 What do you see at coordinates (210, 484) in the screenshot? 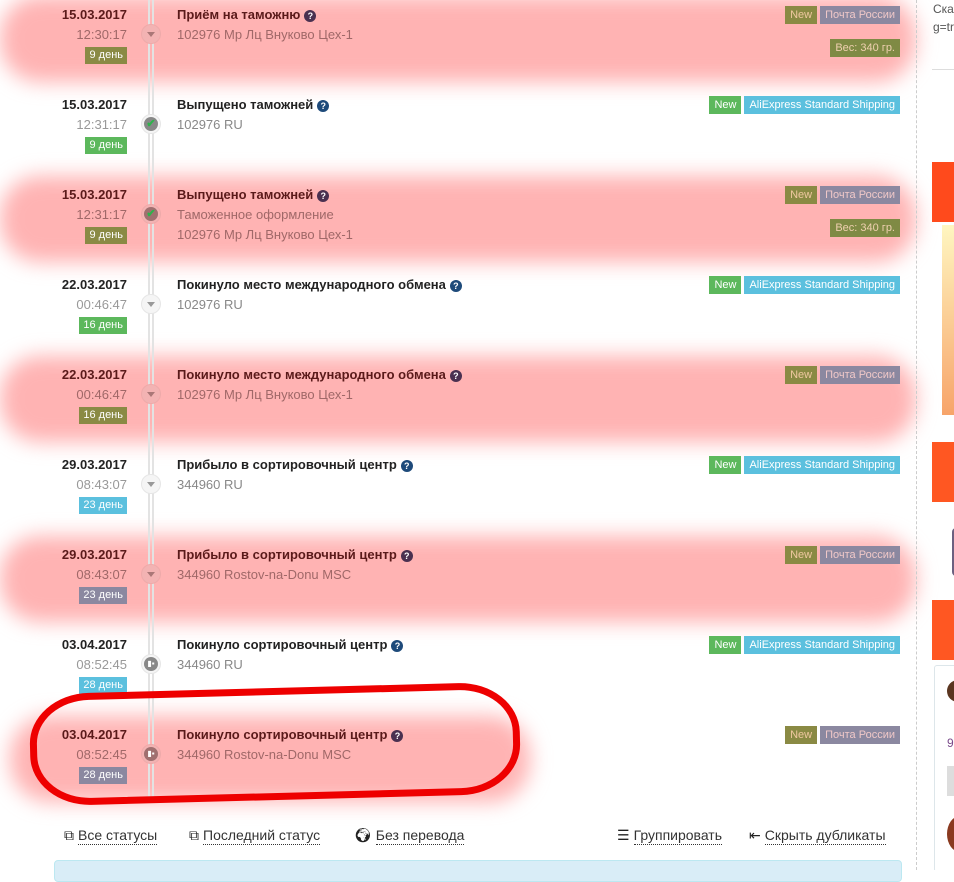
I see `event-location: 344960 RU` at bounding box center [210, 484].